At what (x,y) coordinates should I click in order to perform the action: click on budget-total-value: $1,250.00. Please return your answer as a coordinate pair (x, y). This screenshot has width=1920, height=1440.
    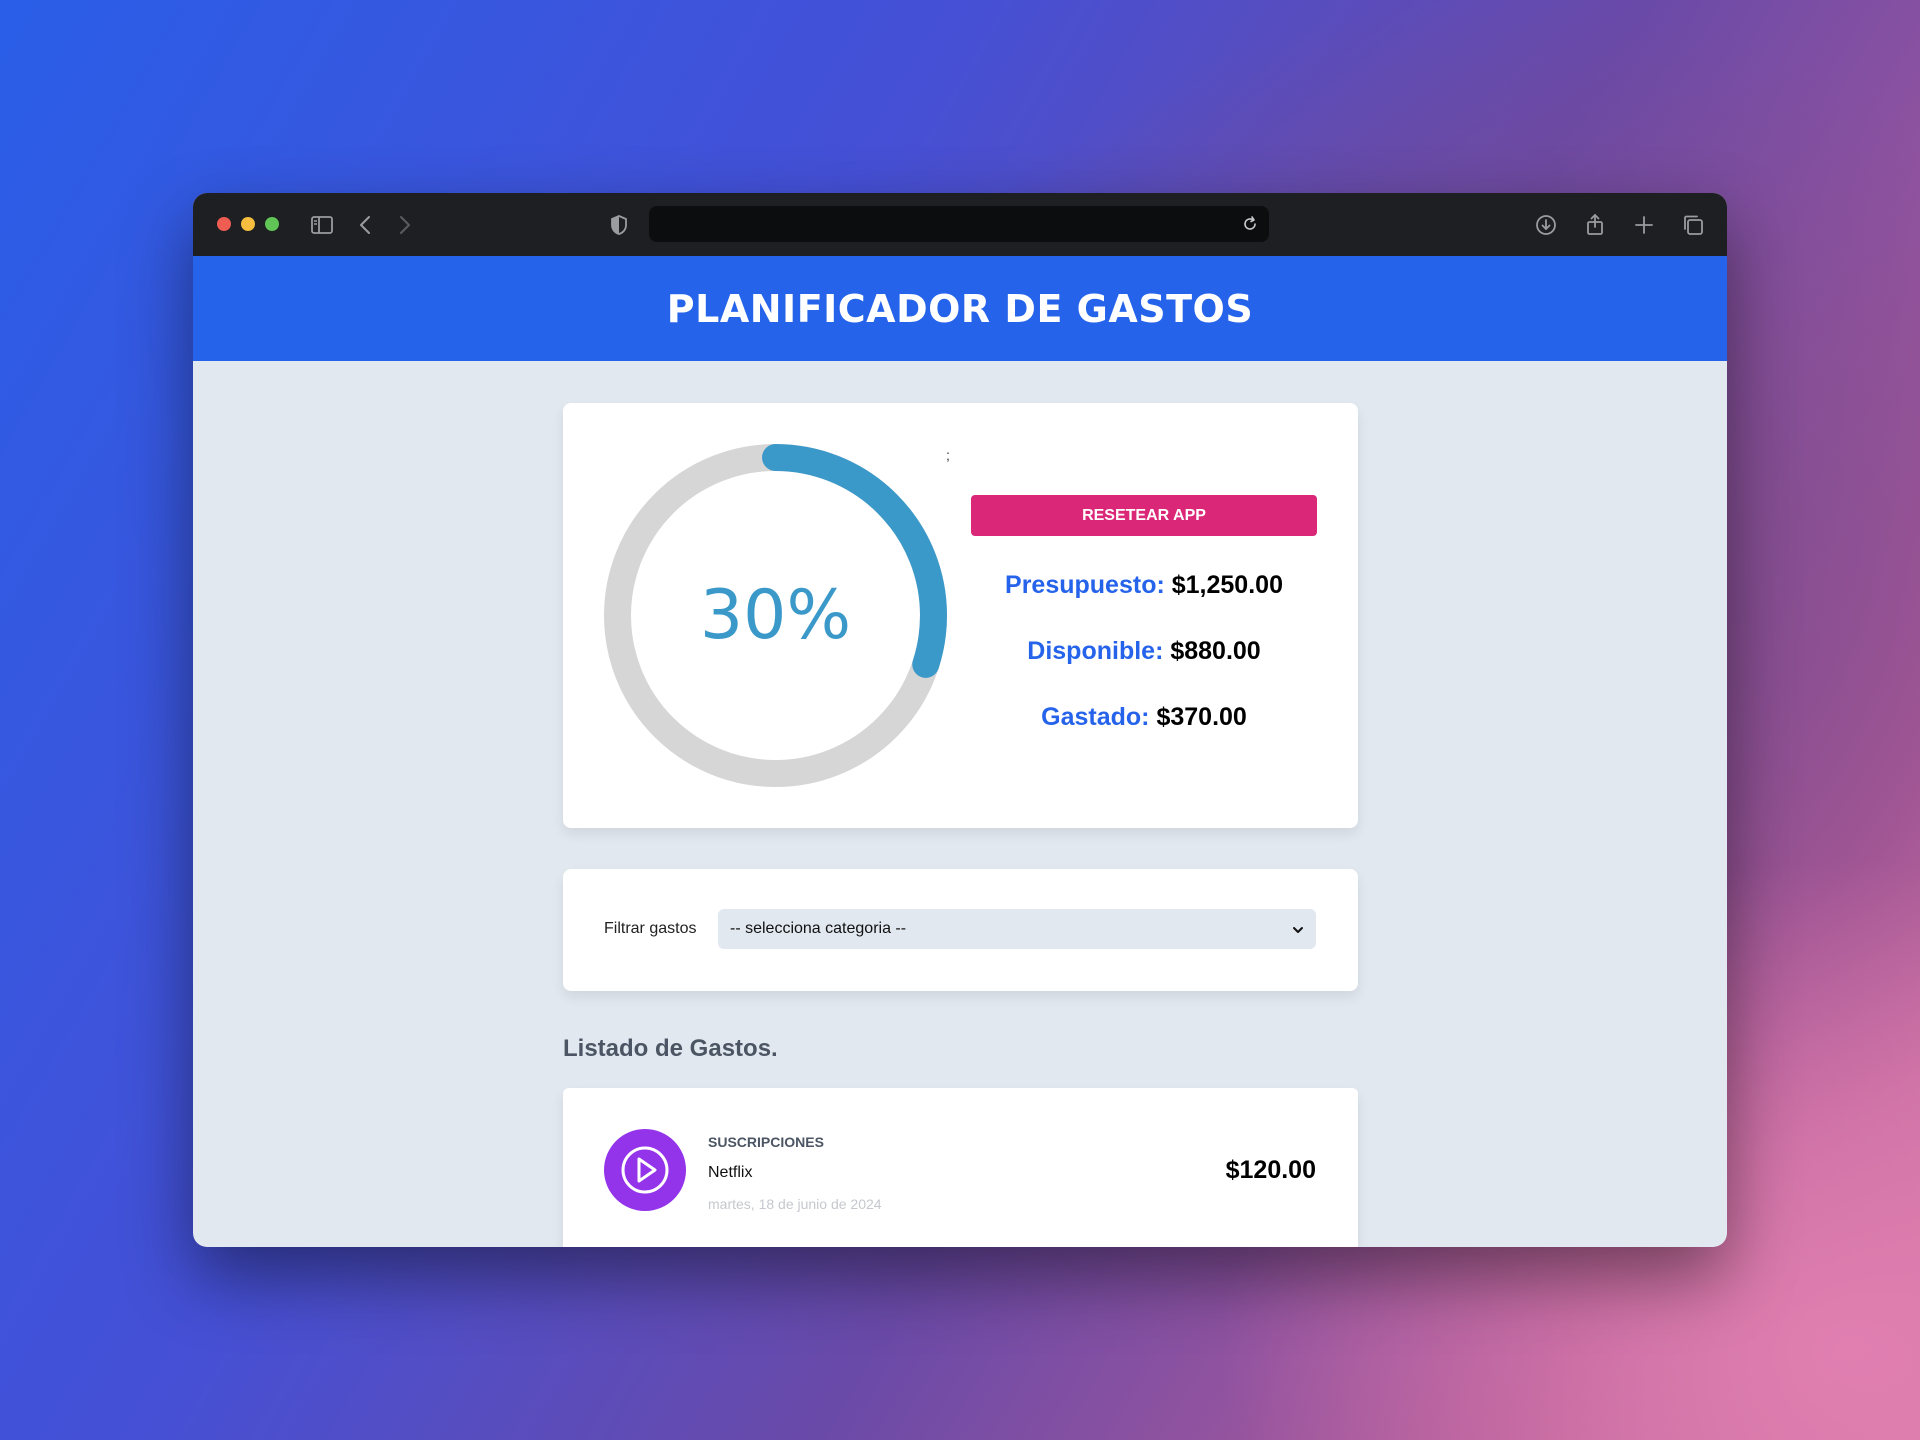
    Looking at the image, I should click on (1227, 585).